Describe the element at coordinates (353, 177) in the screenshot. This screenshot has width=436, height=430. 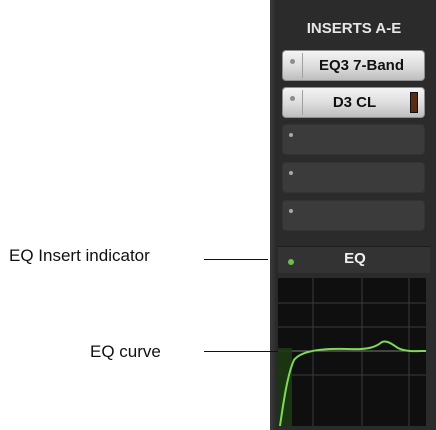
I see `insert-slot-d` at that location.